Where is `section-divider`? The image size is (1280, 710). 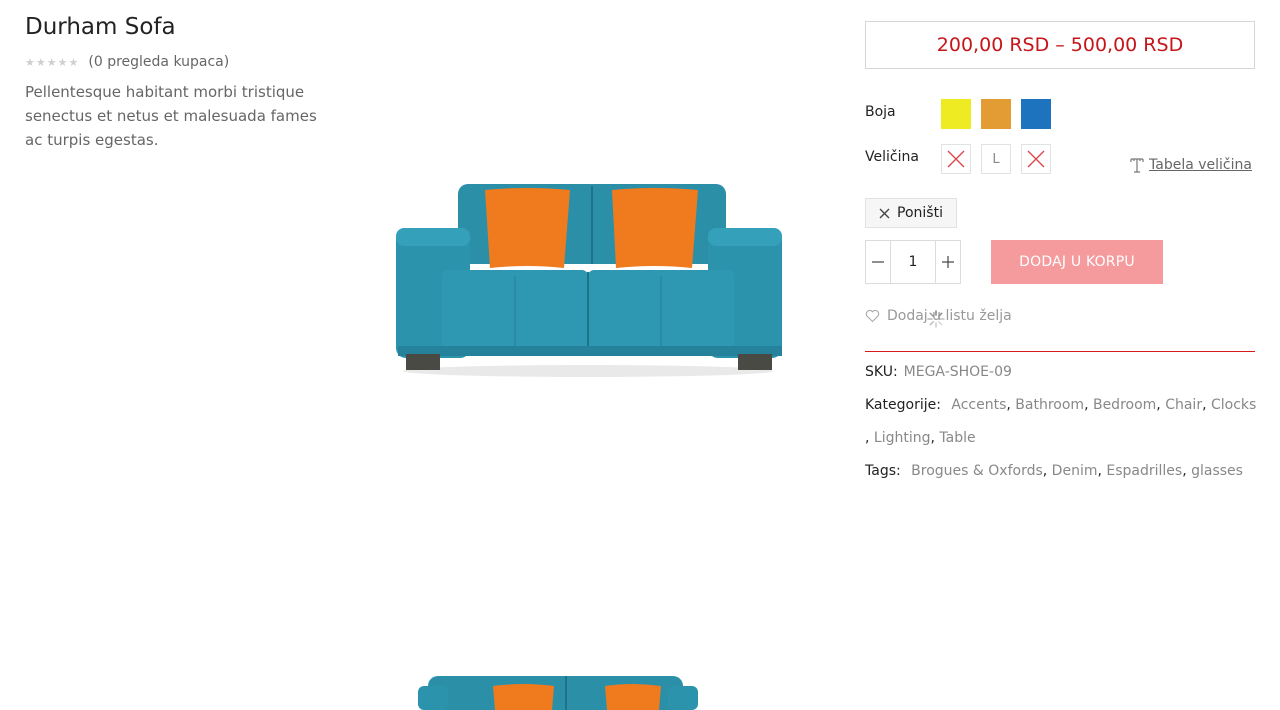 section-divider is located at coordinates (1060, 351).